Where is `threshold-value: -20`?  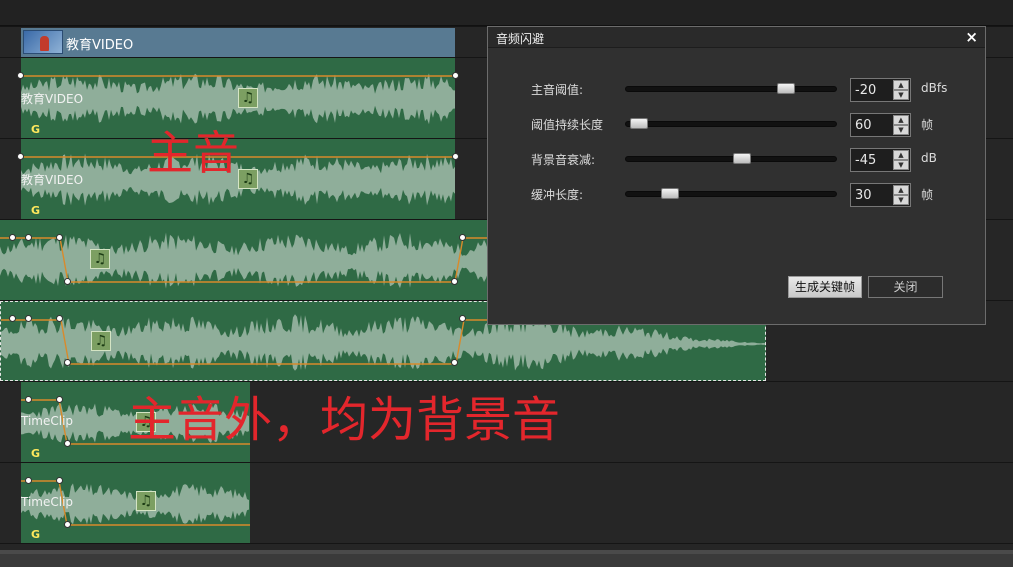
threshold-value: -20 is located at coordinates (865, 90).